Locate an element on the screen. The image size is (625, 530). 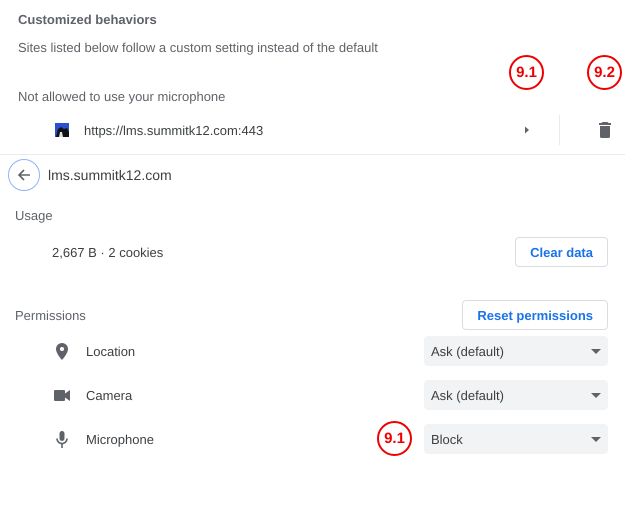
reset-permissions-button: Reset permissions is located at coordinates (535, 315).